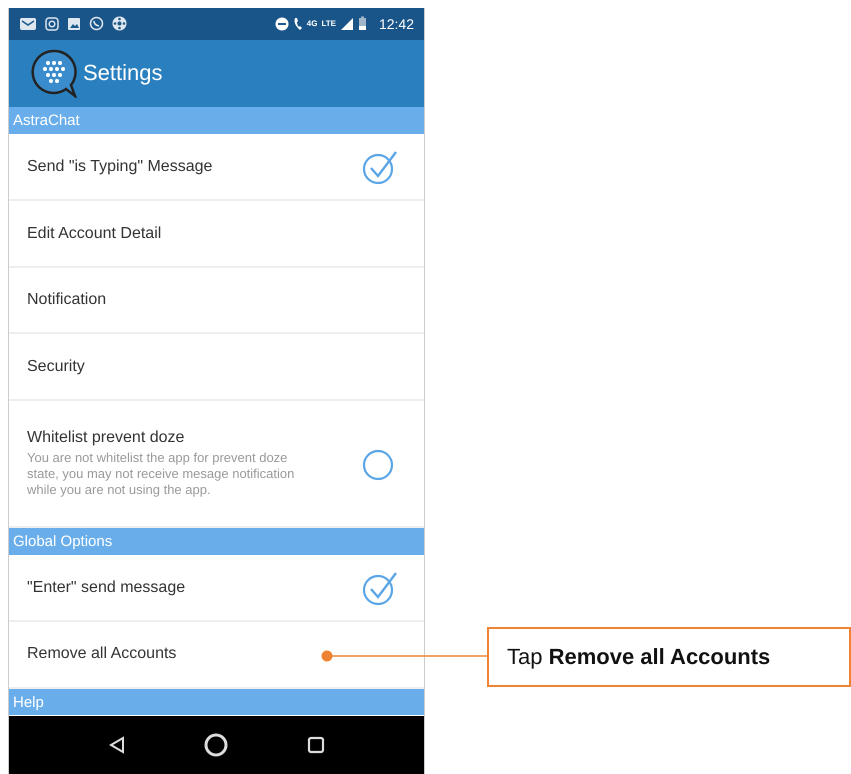 This screenshot has height=774, width=851. Describe the element at coordinates (106, 437) in the screenshot. I see `setting-label: Whitelist prevent doze` at that location.